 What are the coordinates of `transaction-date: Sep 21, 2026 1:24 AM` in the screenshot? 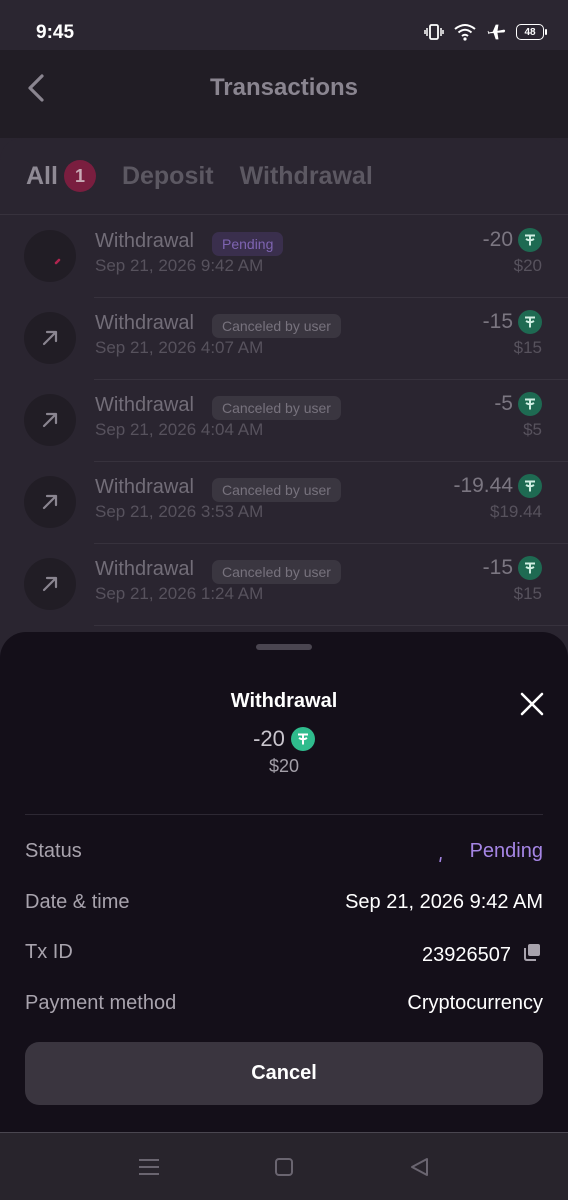 It's located at (179, 593).